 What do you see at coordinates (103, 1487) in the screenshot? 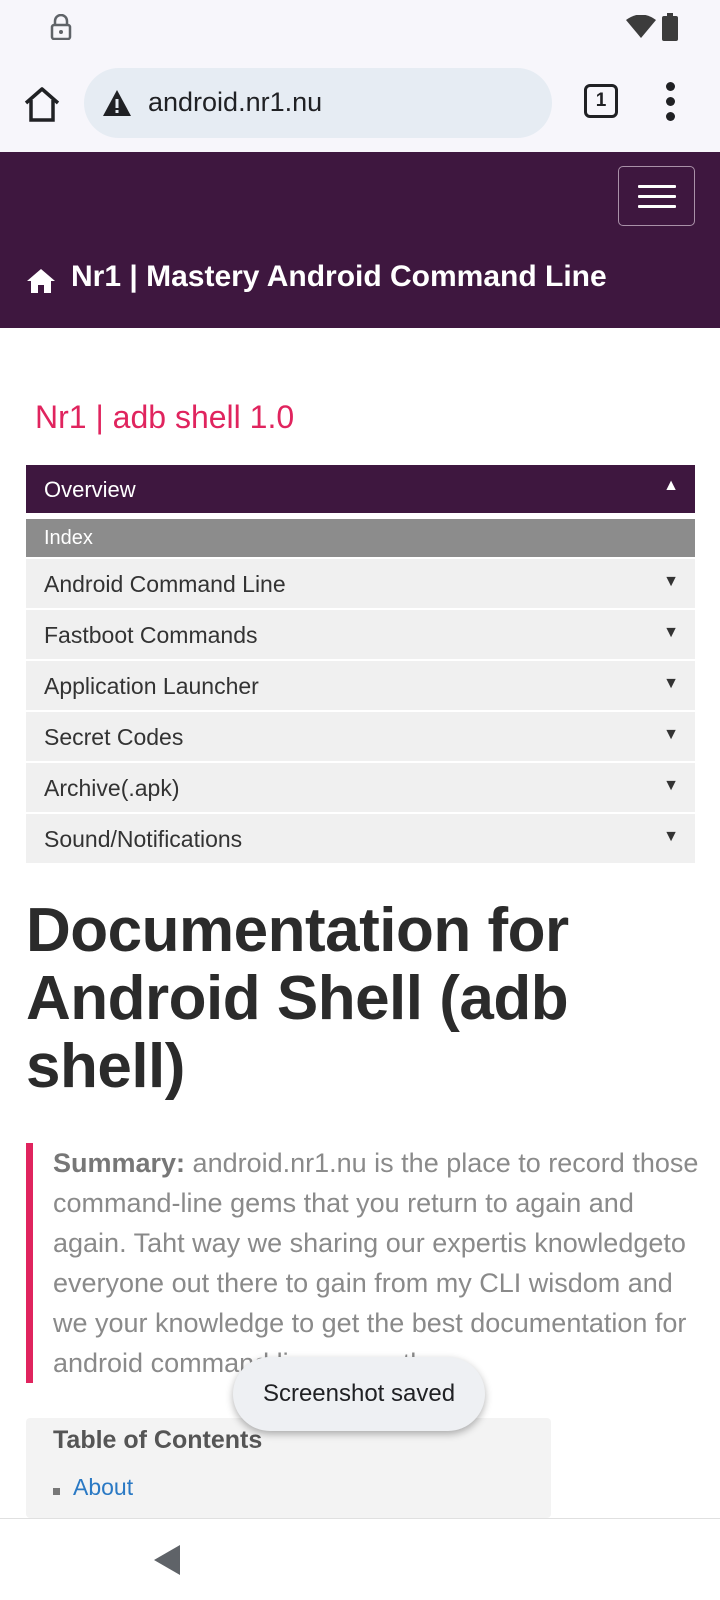
I see `toc-link-about: About` at bounding box center [103, 1487].